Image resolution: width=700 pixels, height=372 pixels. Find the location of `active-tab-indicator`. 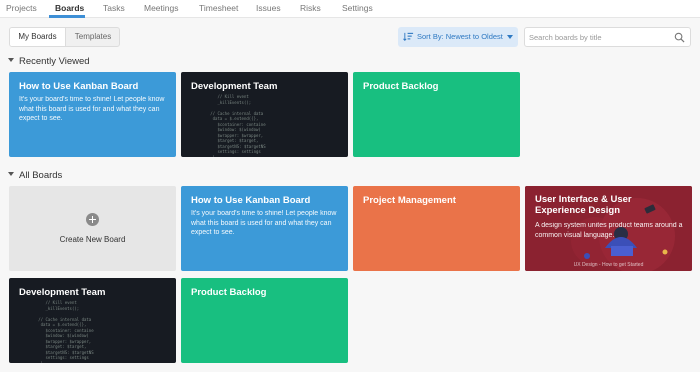

active-tab-indicator is located at coordinates (67, 16).